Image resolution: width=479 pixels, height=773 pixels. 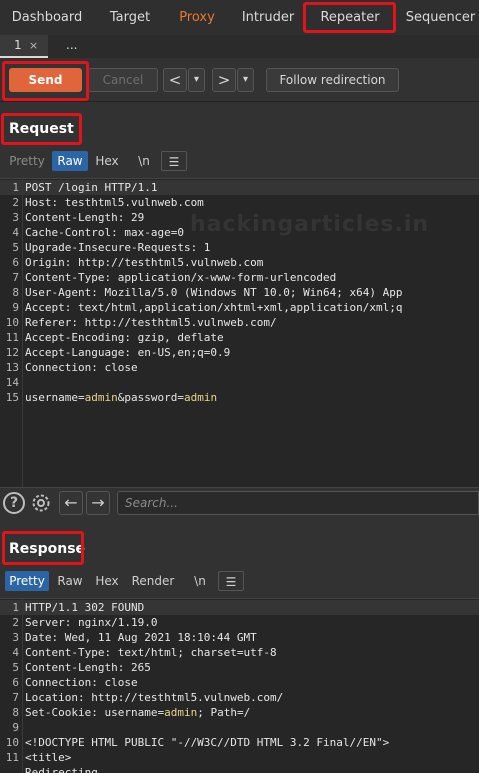 I want to click on request-line: 10 Referer: http://testhtml5.vulnweb.com/, so click(x=141, y=322).